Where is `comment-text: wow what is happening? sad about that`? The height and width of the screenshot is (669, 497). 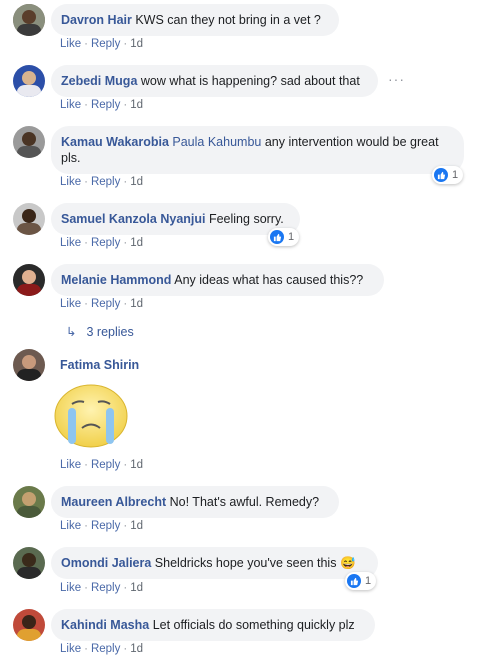
comment-text: wow what is happening? sad about that is located at coordinates (250, 81).